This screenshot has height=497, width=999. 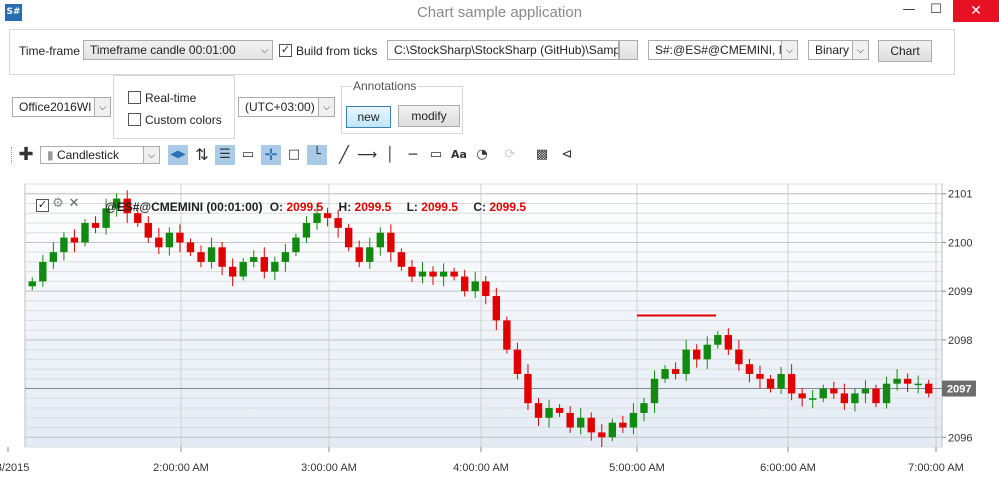 What do you see at coordinates (134, 97) in the screenshot?
I see `realtime-checkbox` at bounding box center [134, 97].